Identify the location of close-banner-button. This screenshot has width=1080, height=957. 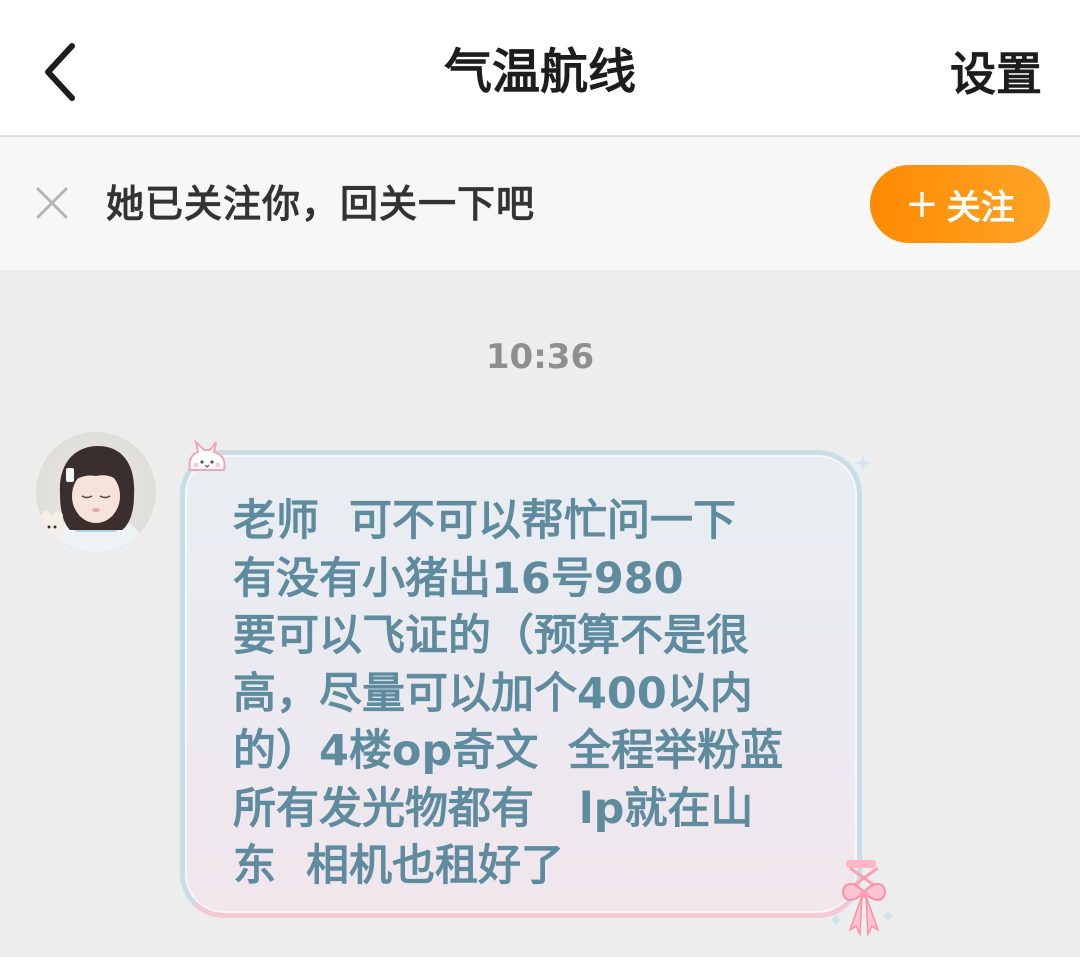
(52, 203).